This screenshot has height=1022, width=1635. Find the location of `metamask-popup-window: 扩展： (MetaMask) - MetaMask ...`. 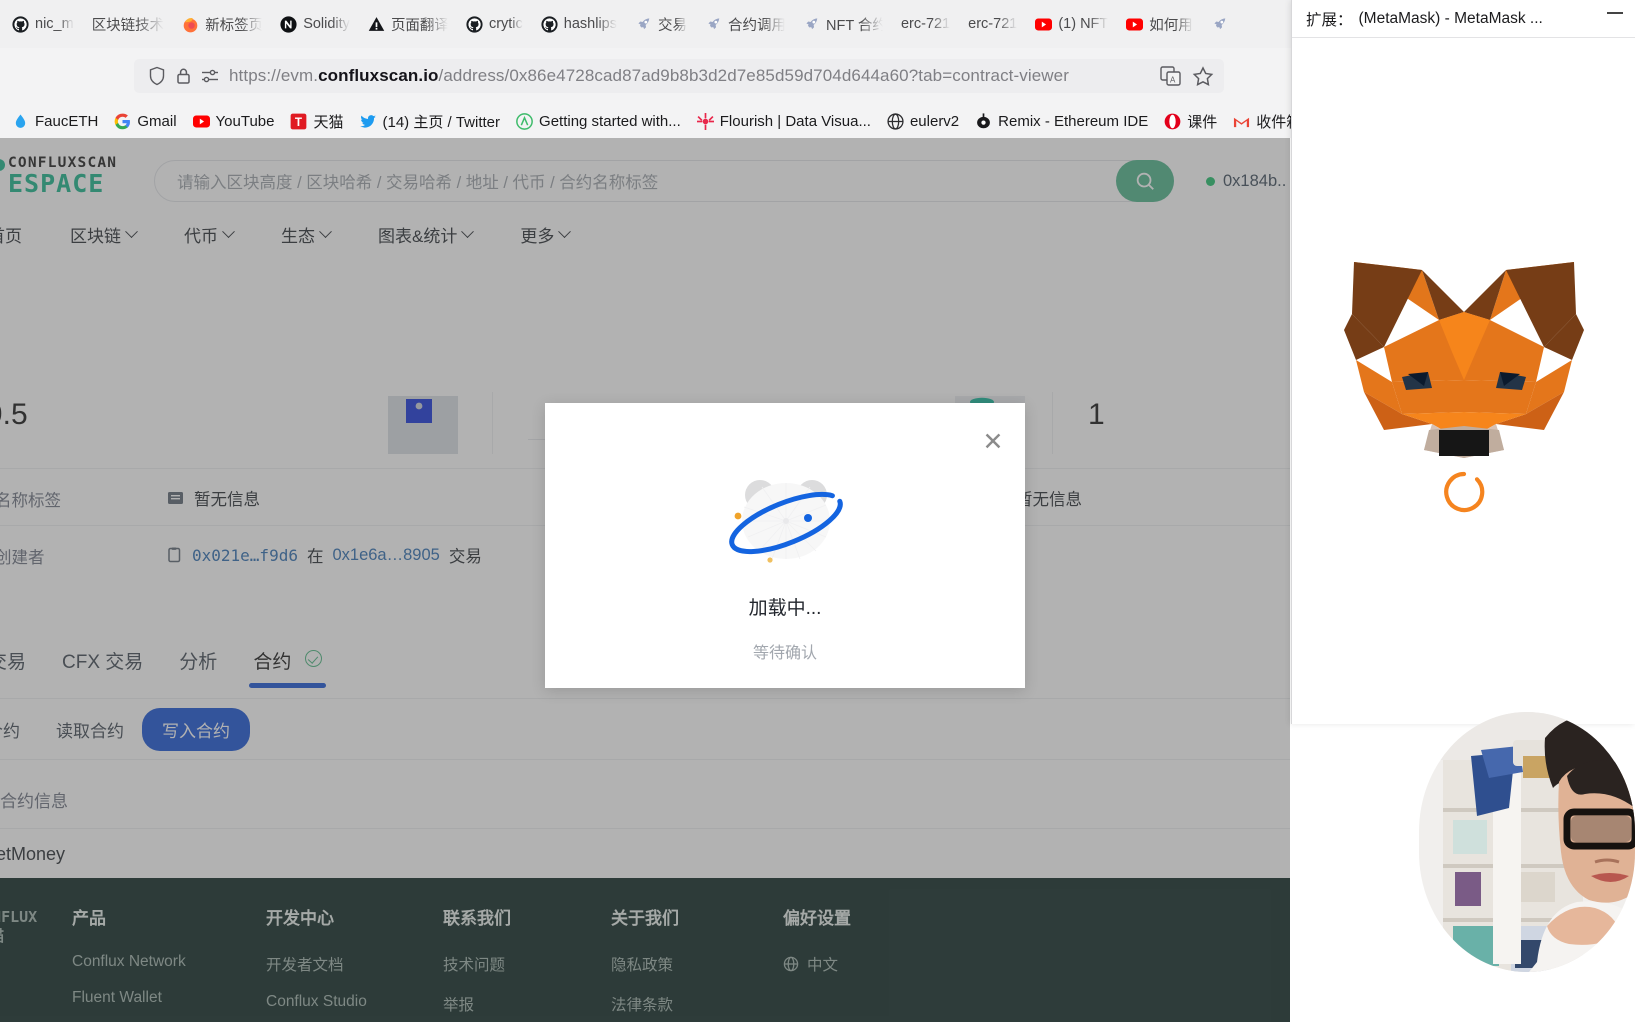

metamask-popup-window: 扩展： (MetaMask) - MetaMask ... is located at coordinates (1463, 362).